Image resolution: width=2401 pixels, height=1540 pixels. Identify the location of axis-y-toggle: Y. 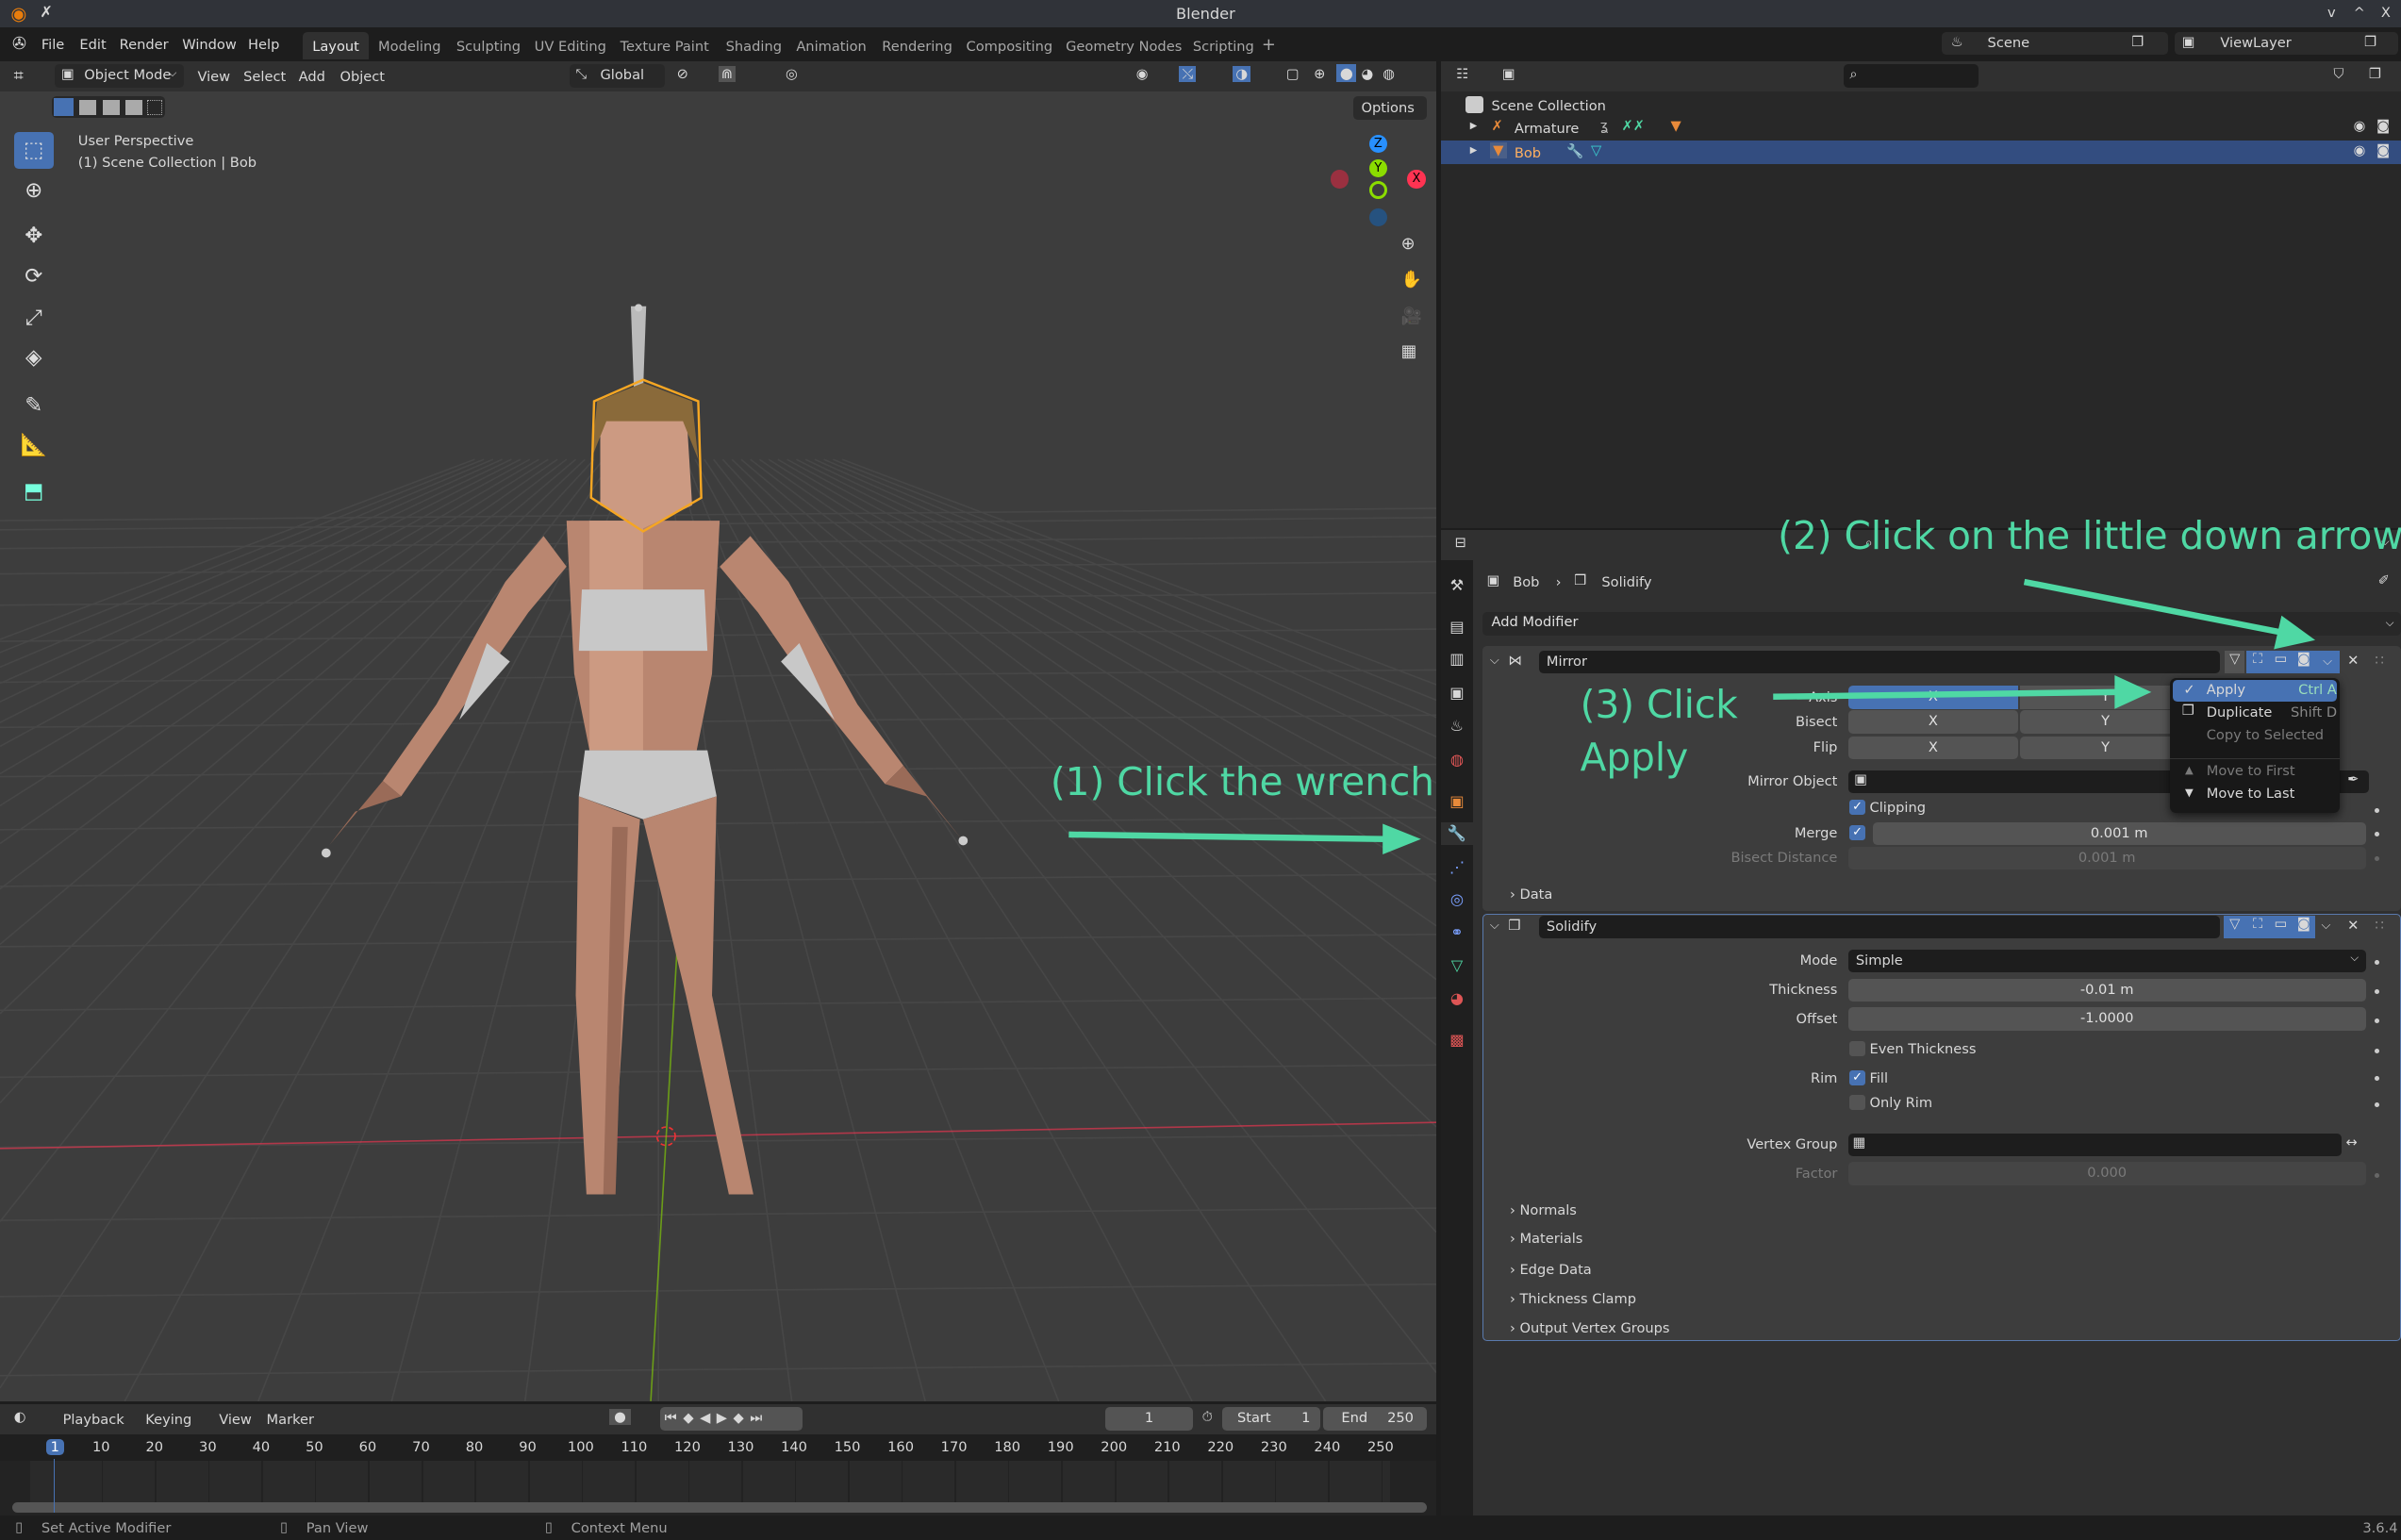
(2105, 697).